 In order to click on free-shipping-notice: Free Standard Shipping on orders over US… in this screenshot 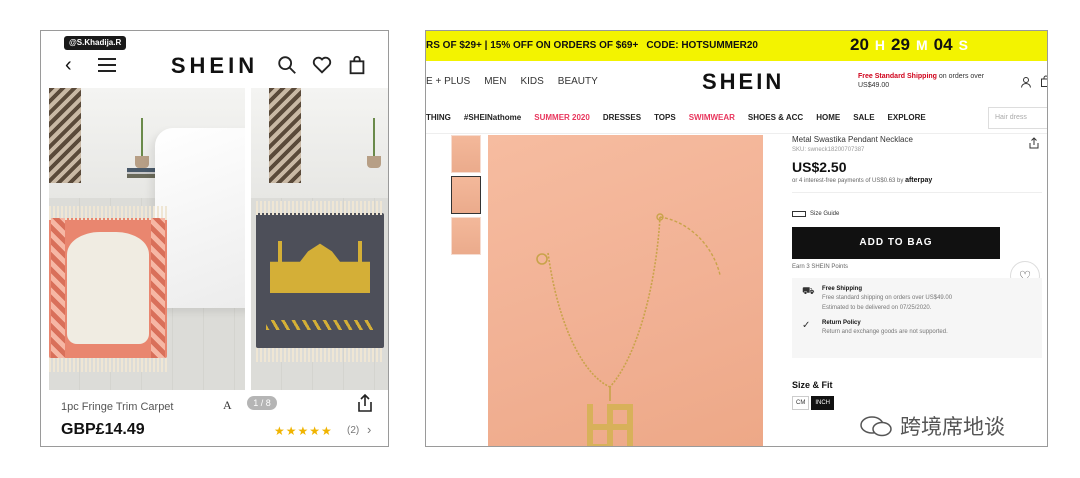, I will do `click(928, 81)`.